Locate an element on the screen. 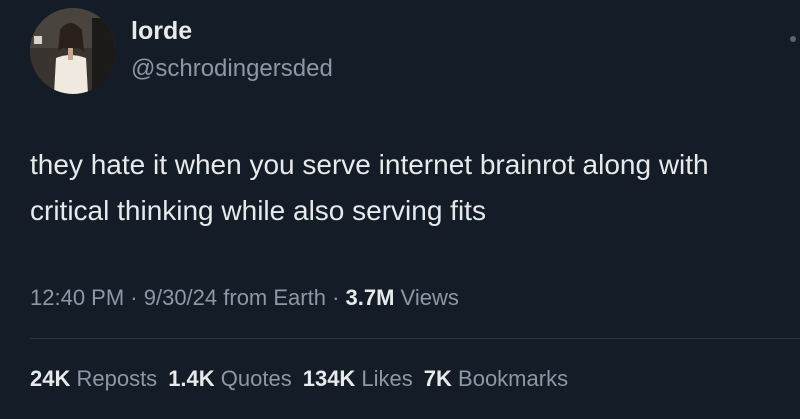 Image resolution: width=800 pixels, height=419 pixels. bookmarks-stat: 7K Bookmarks is located at coordinates (496, 379).